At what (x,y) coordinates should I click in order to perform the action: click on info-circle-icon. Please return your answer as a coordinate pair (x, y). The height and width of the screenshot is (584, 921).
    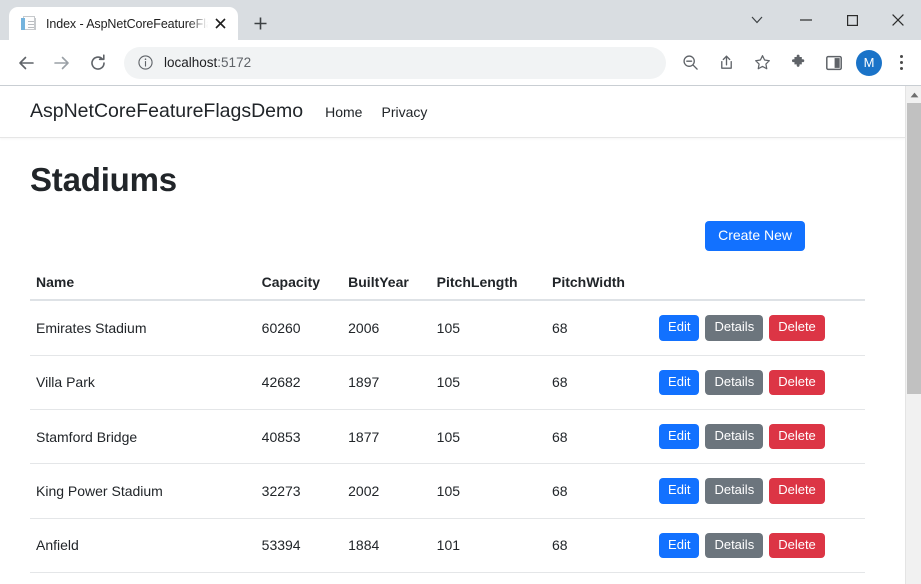
    Looking at the image, I should click on (145, 63).